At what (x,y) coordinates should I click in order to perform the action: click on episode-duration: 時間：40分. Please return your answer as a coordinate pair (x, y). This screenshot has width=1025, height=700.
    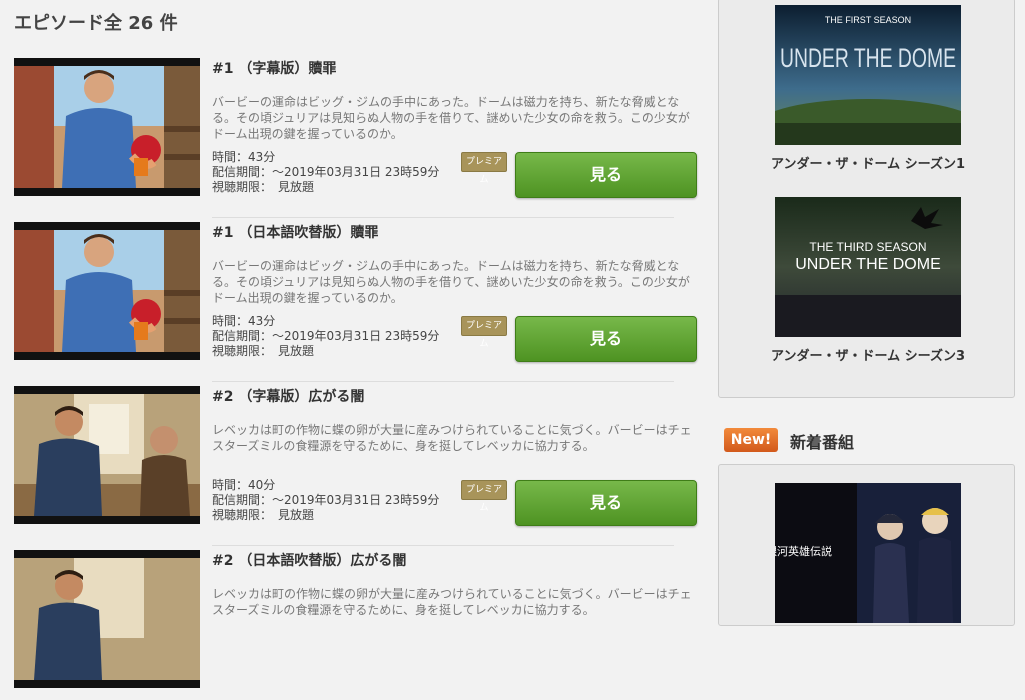
    Looking at the image, I should click on (244, 485).